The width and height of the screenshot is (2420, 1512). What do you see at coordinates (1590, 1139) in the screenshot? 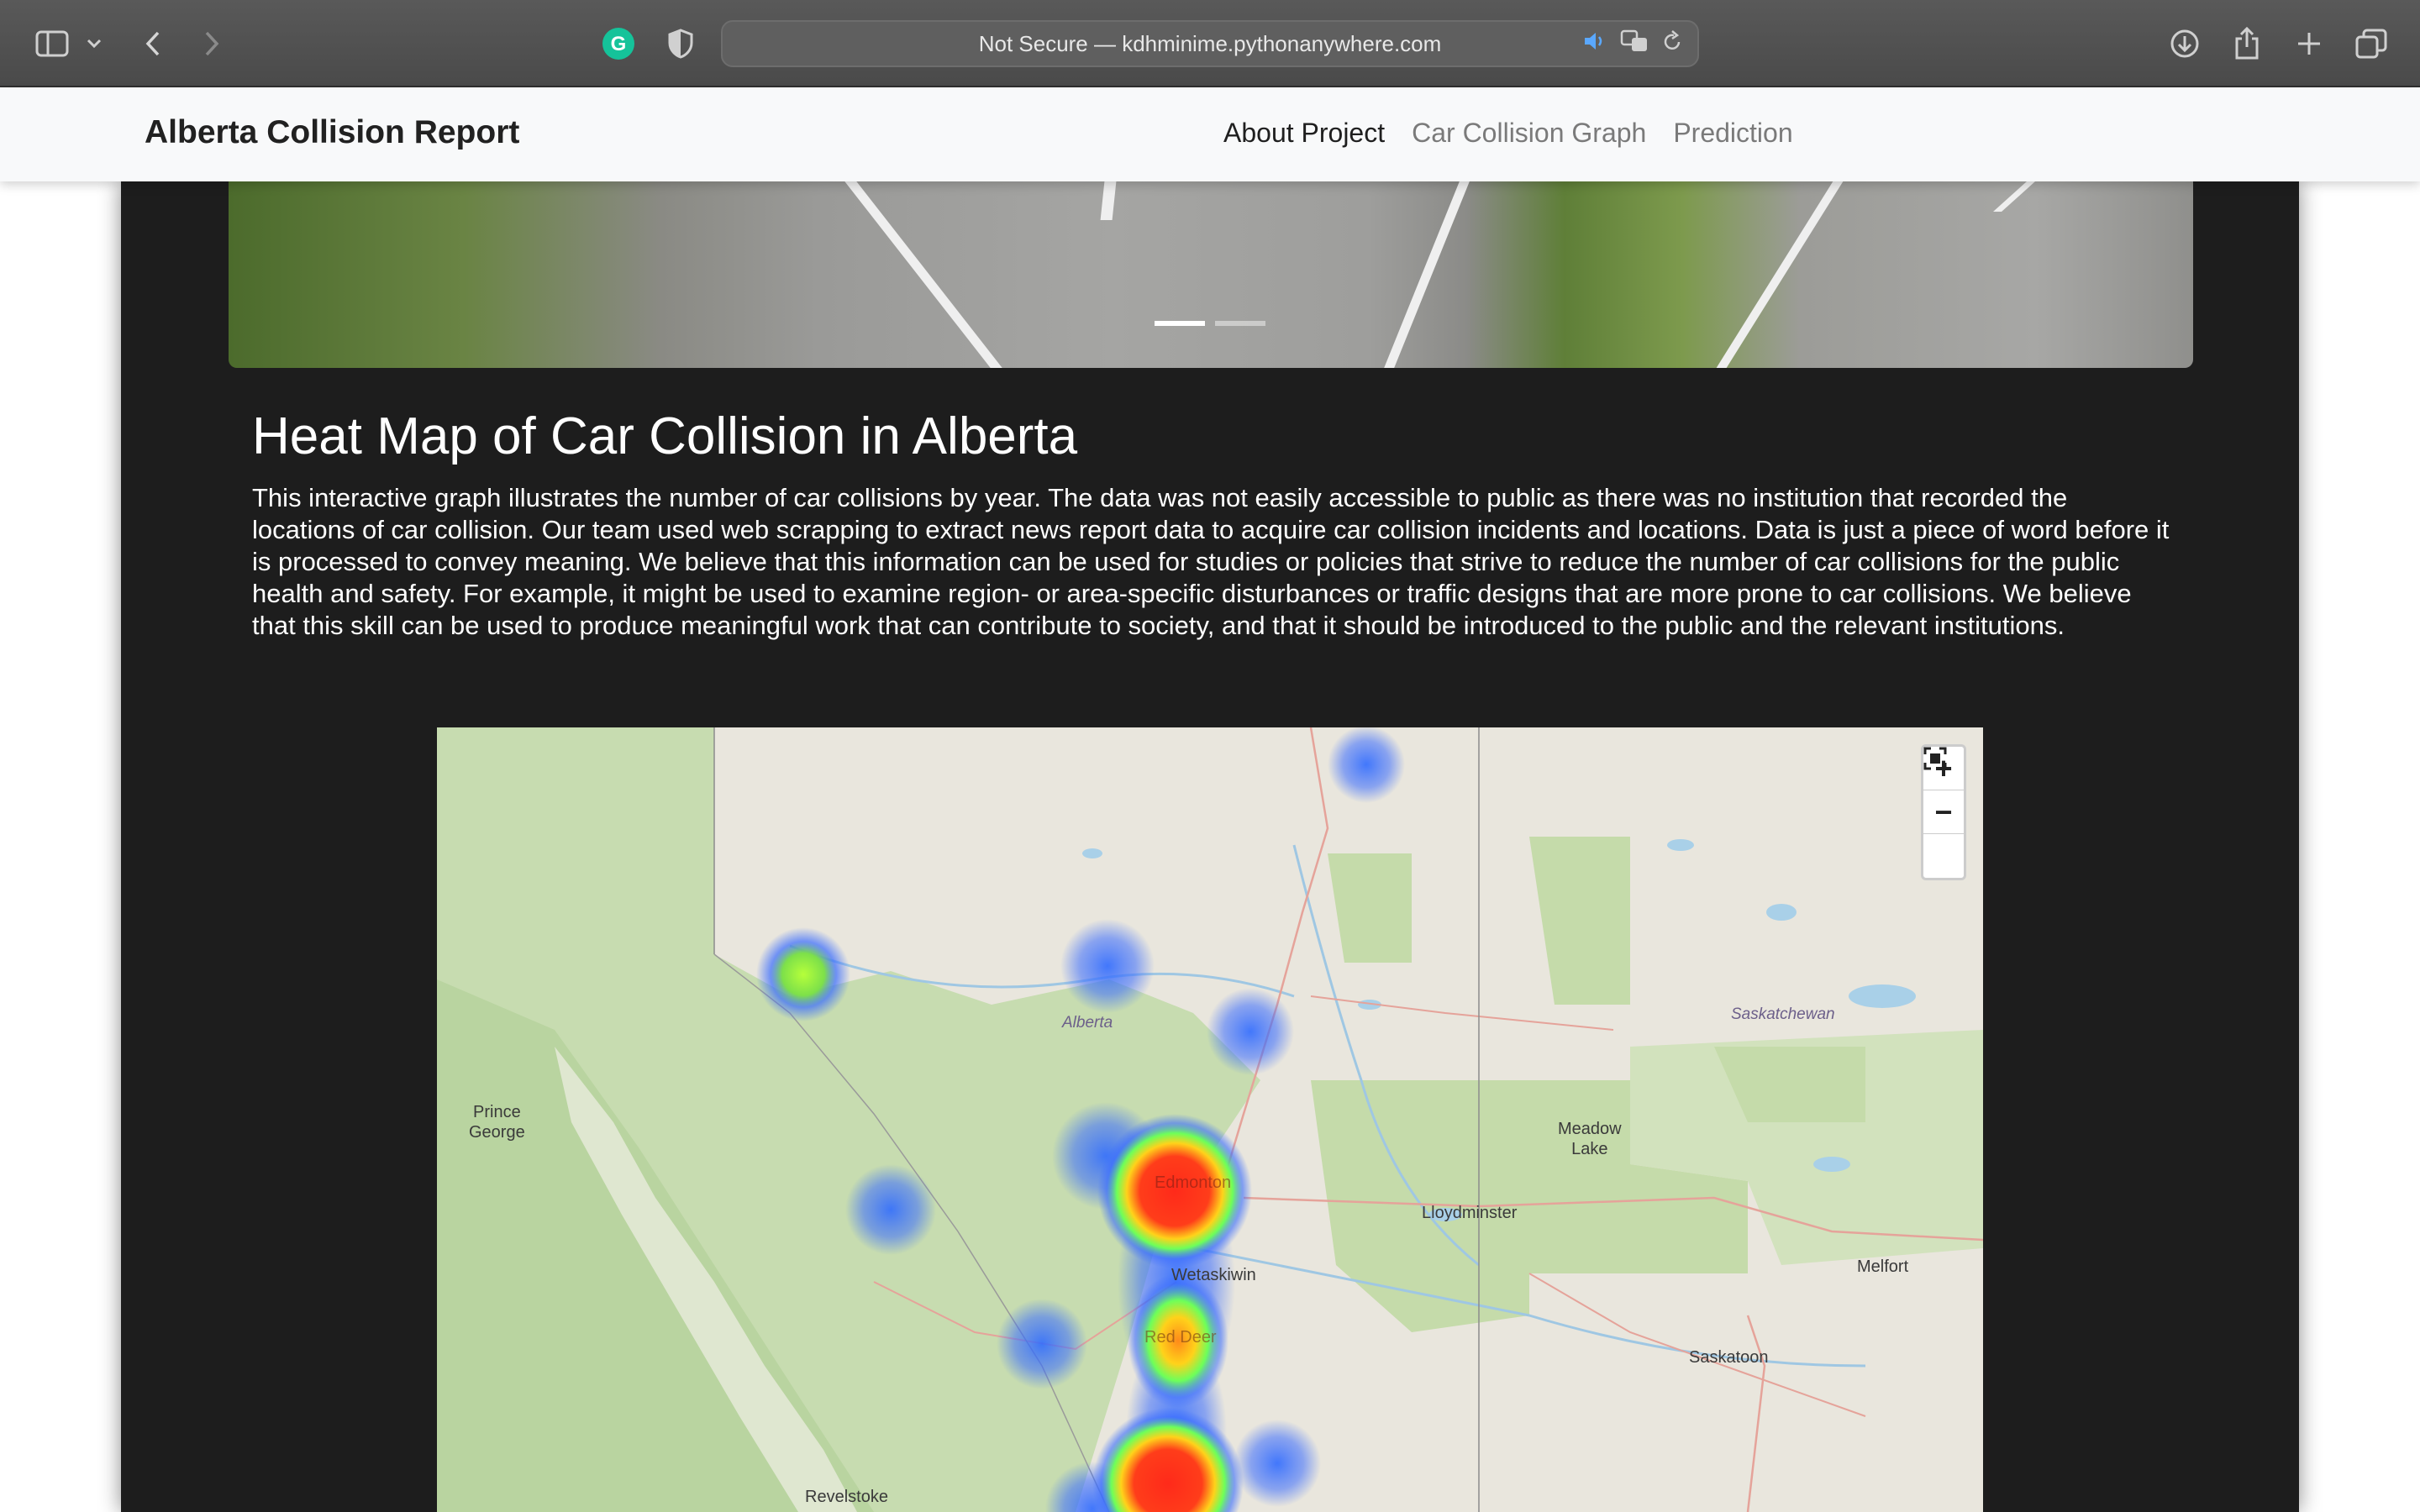
I see `map-label-meadow-lake: Meadow Lake` at bounding box center [1590, 1139].